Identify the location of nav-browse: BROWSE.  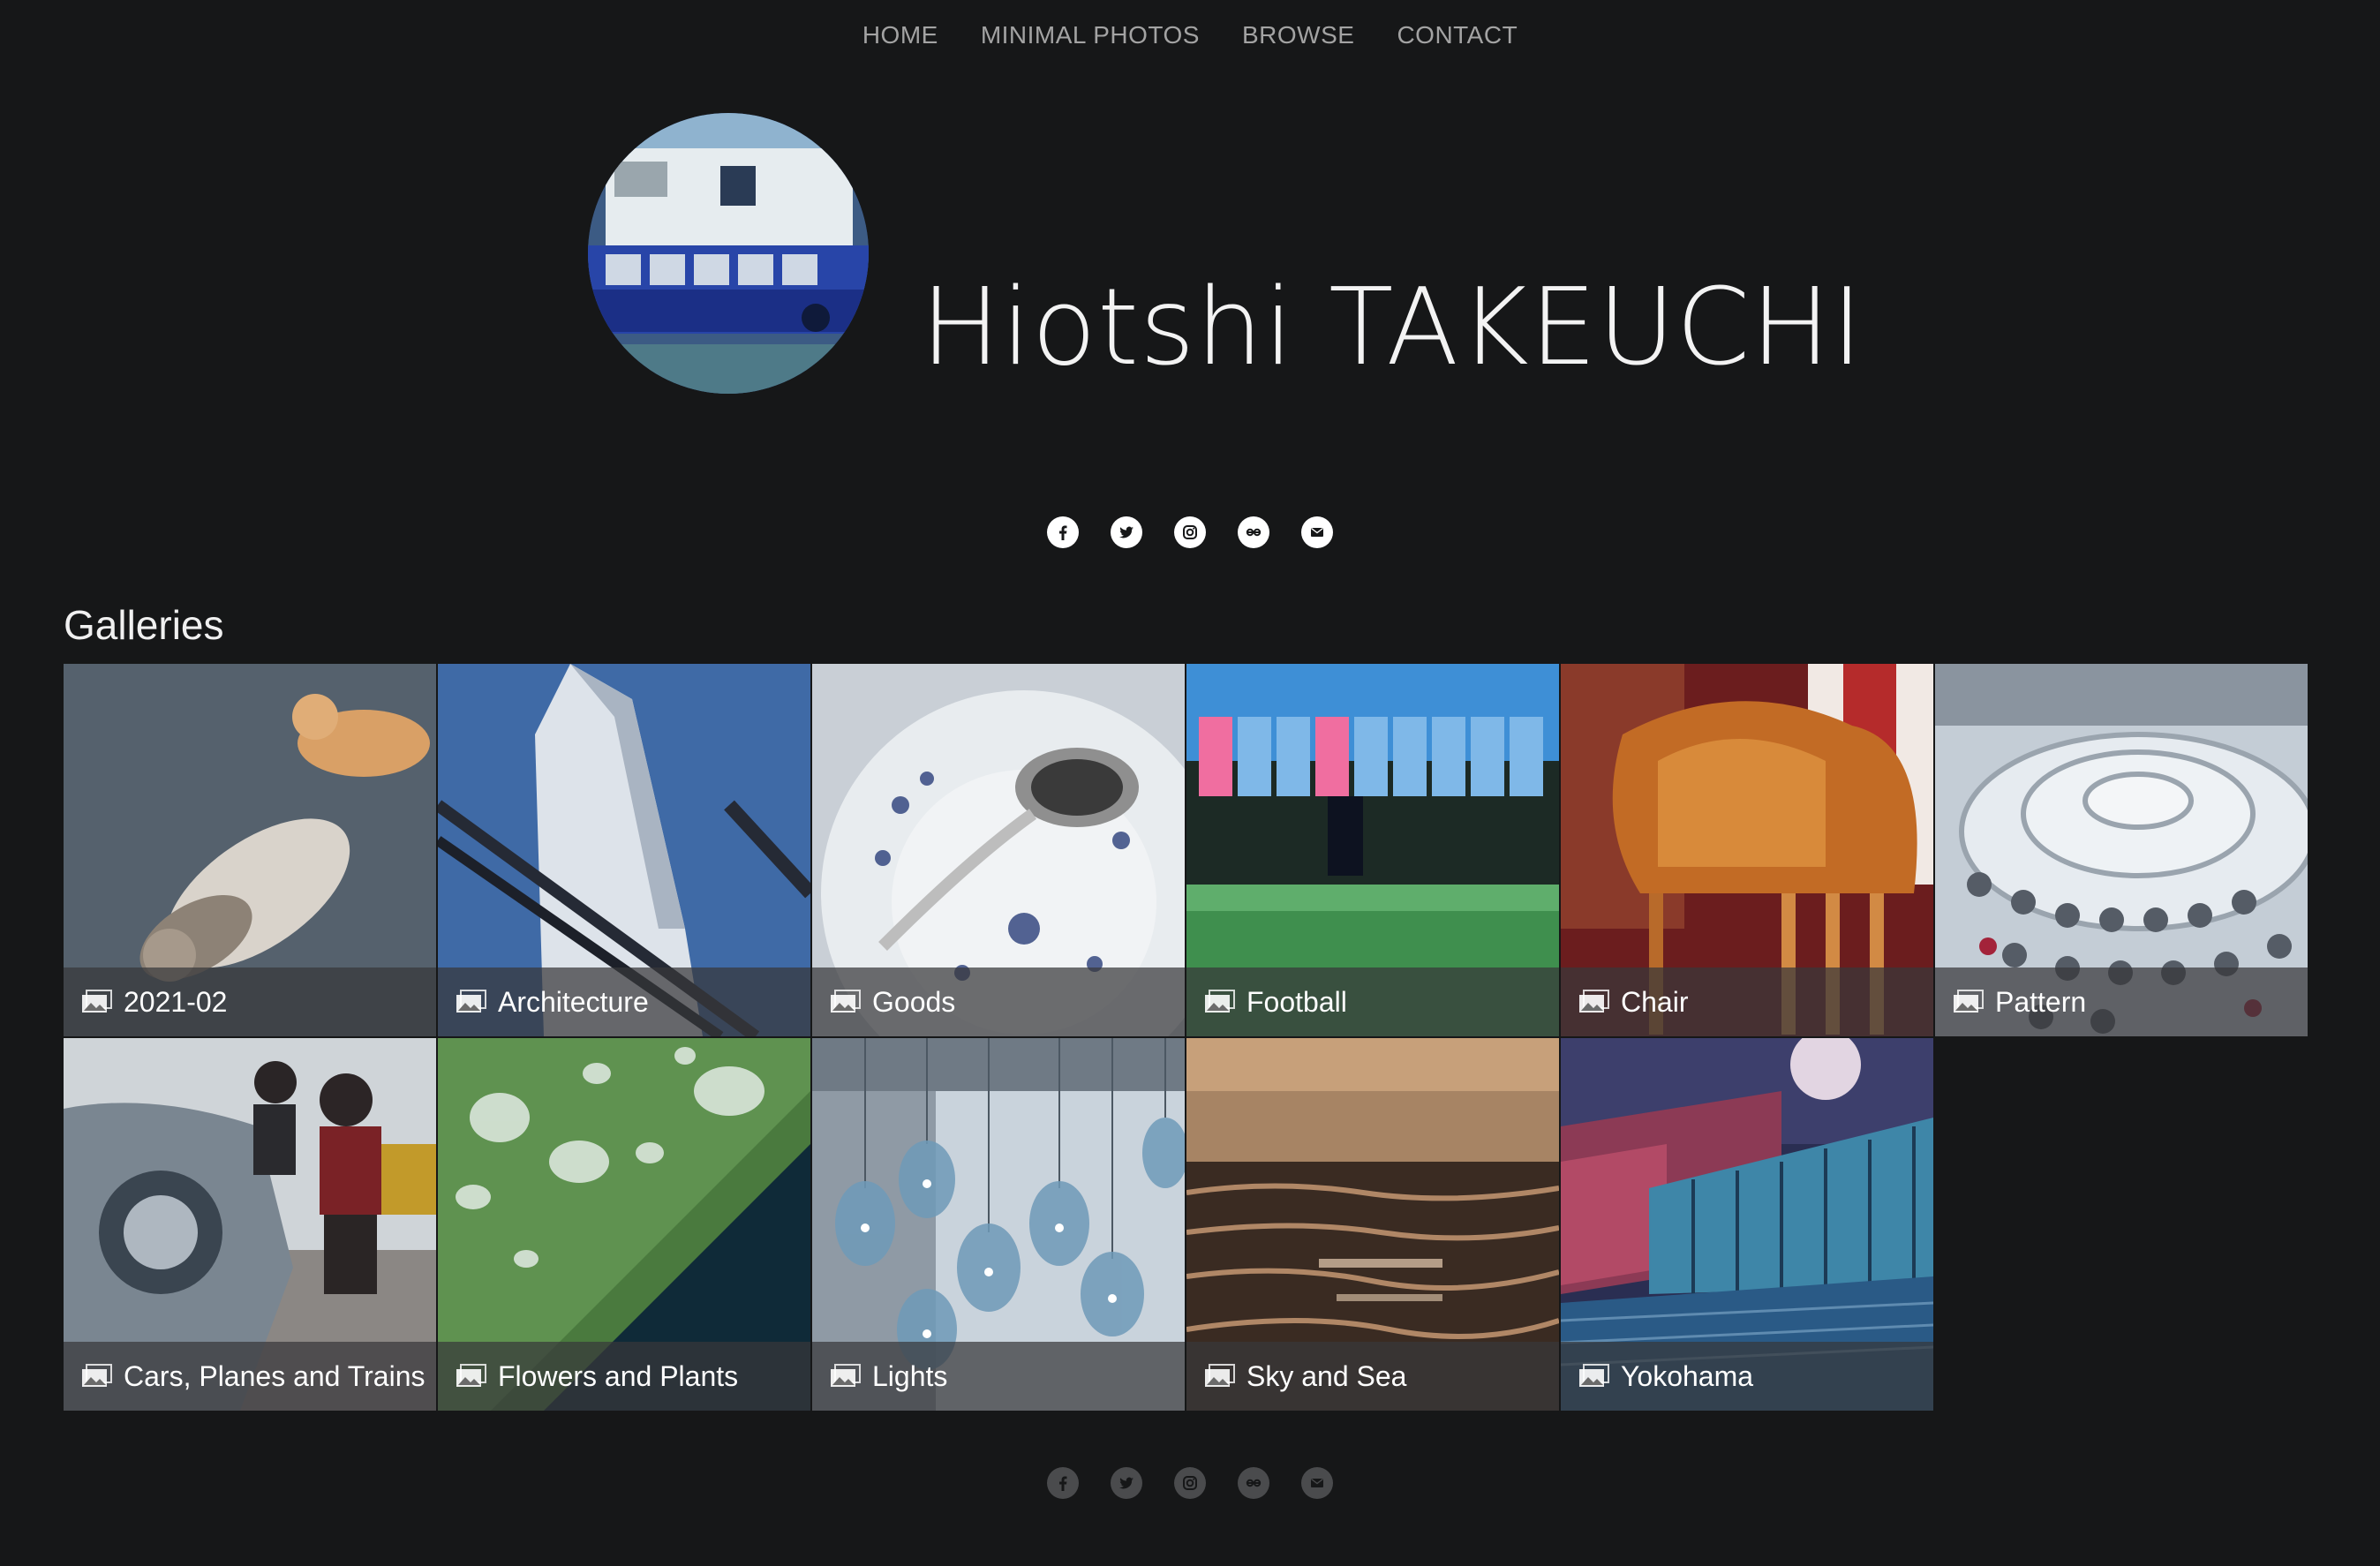
(1298, 35).